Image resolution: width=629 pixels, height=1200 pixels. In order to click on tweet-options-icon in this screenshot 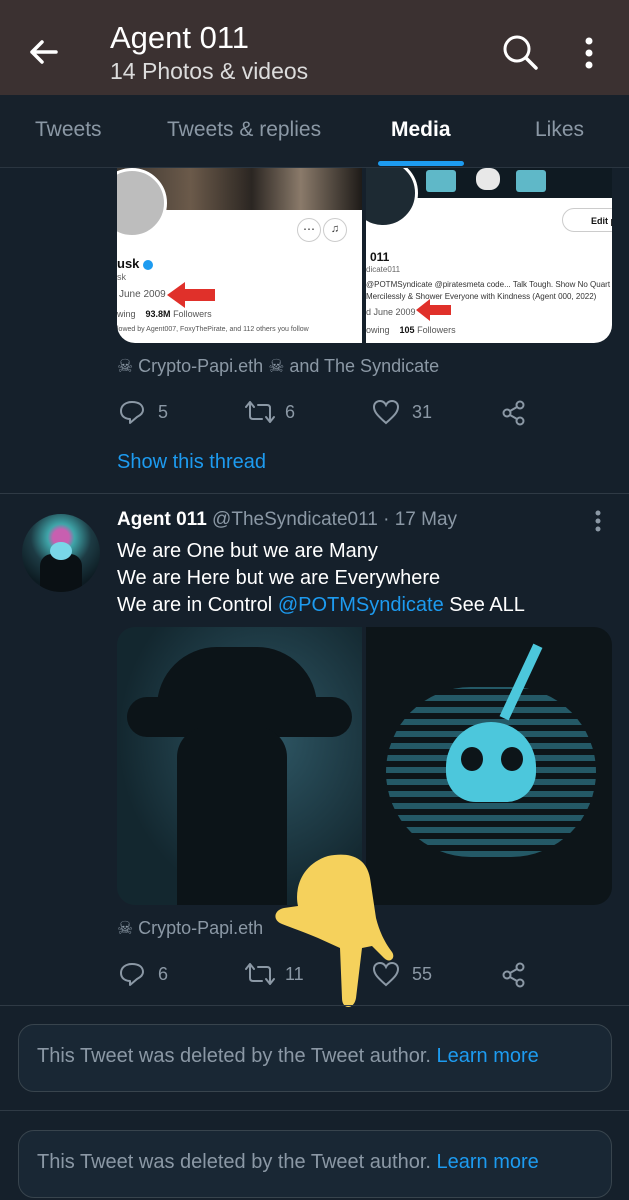, I will do `click(598, 521)`.